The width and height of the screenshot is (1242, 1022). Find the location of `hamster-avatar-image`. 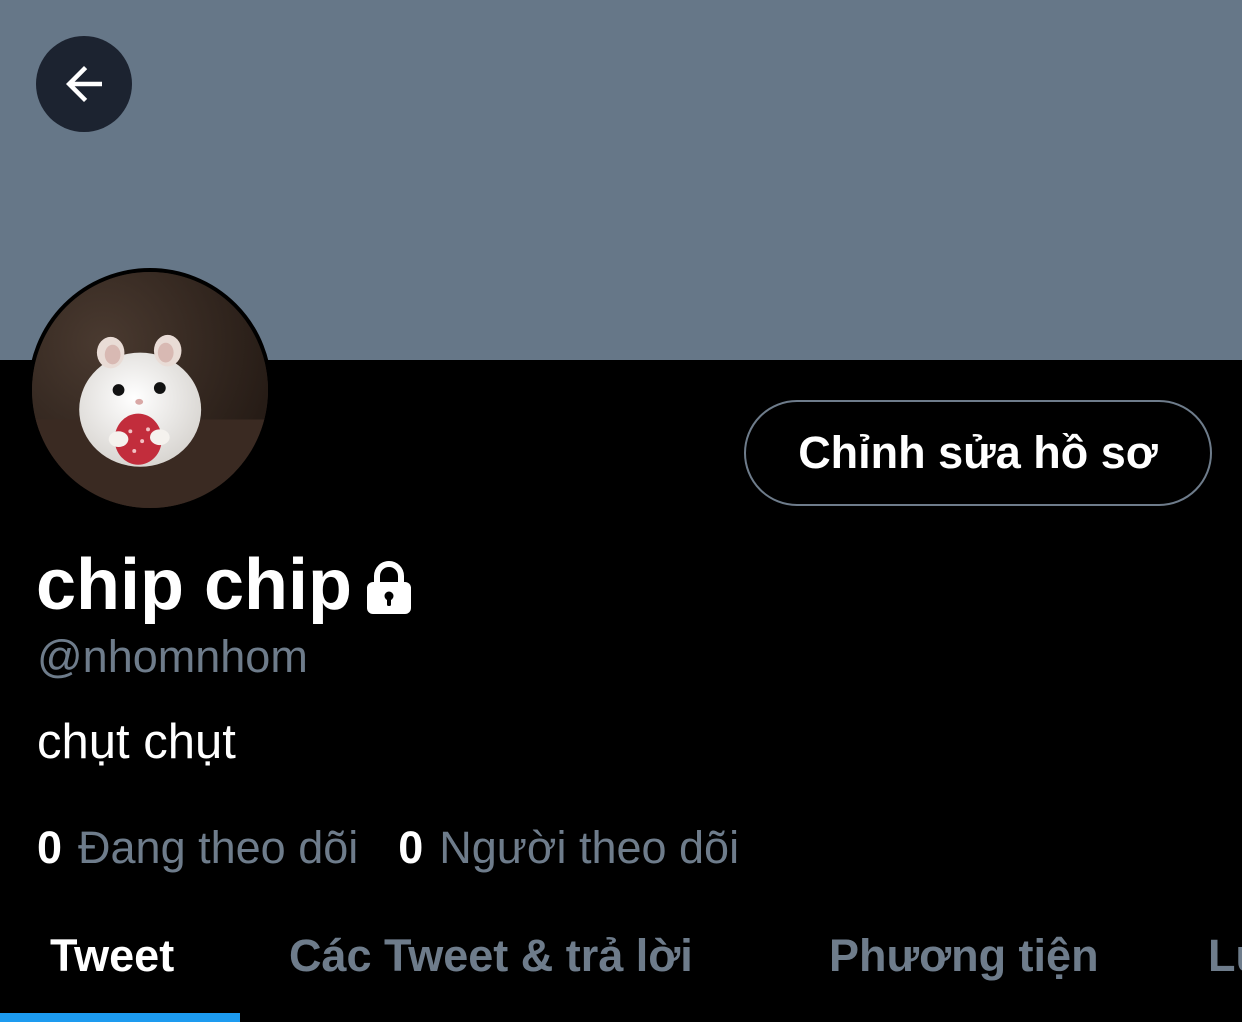

hamster-avatar-image is located at coordinates (150, 390).